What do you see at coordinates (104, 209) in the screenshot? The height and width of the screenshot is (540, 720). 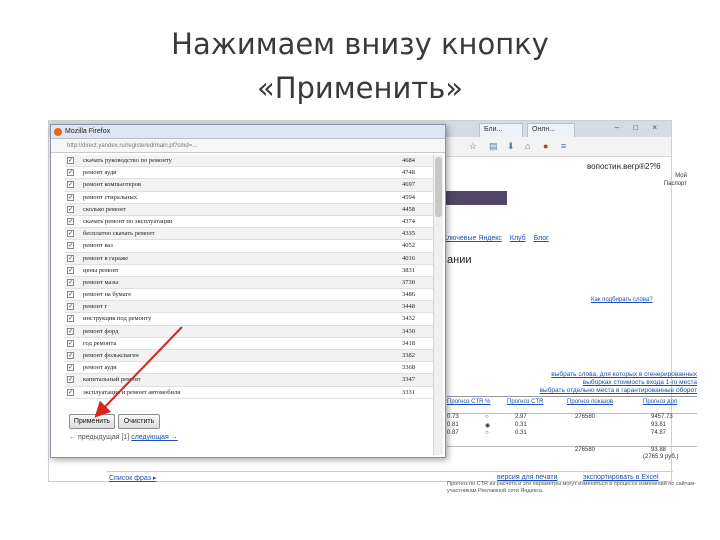 I see `keyword-phrase: сколько ремонт` at bounding box center [104, 209].